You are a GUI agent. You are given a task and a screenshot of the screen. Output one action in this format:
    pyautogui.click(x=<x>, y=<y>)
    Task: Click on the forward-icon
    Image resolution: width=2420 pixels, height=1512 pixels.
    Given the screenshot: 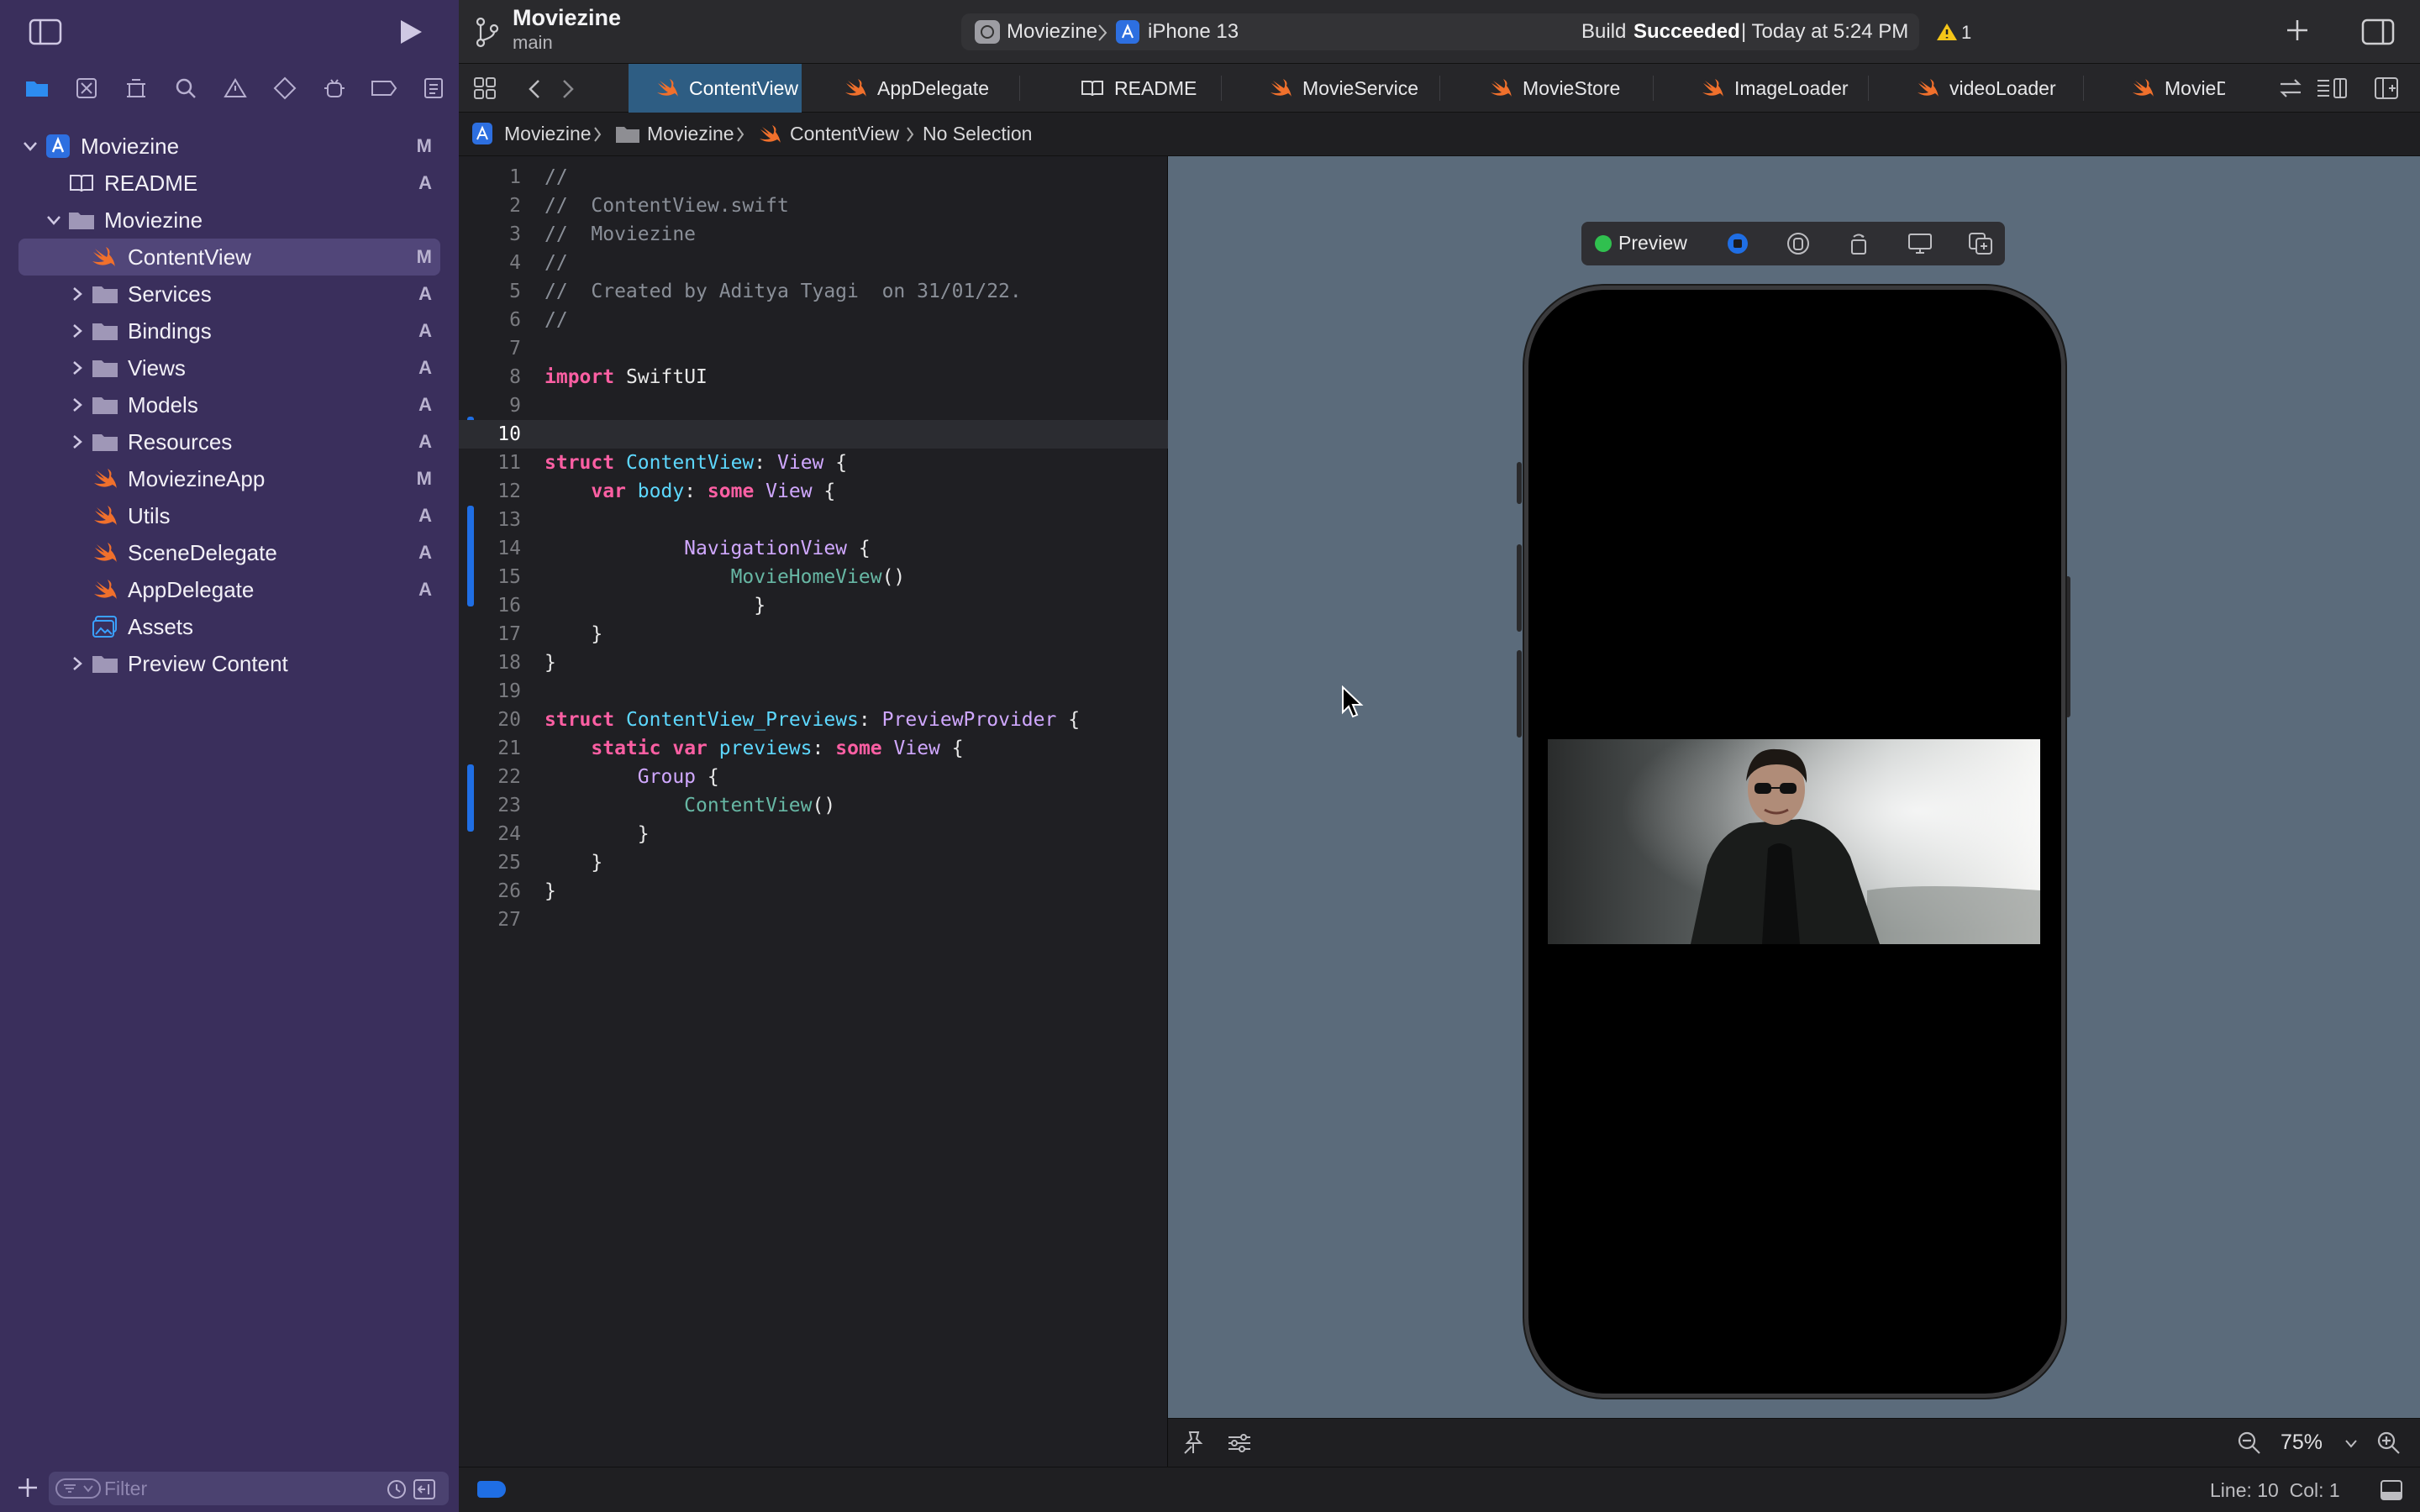 What is the action you would take?
    pyautogui.click(x=568, y=89)
    